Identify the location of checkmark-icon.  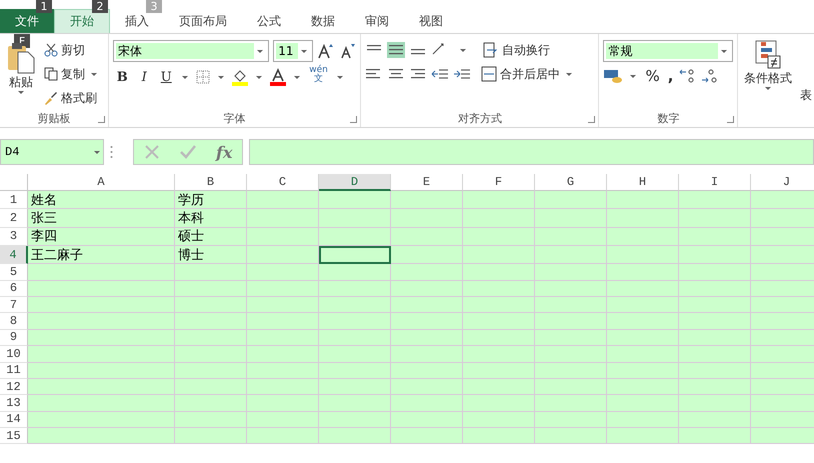
(187, 152).